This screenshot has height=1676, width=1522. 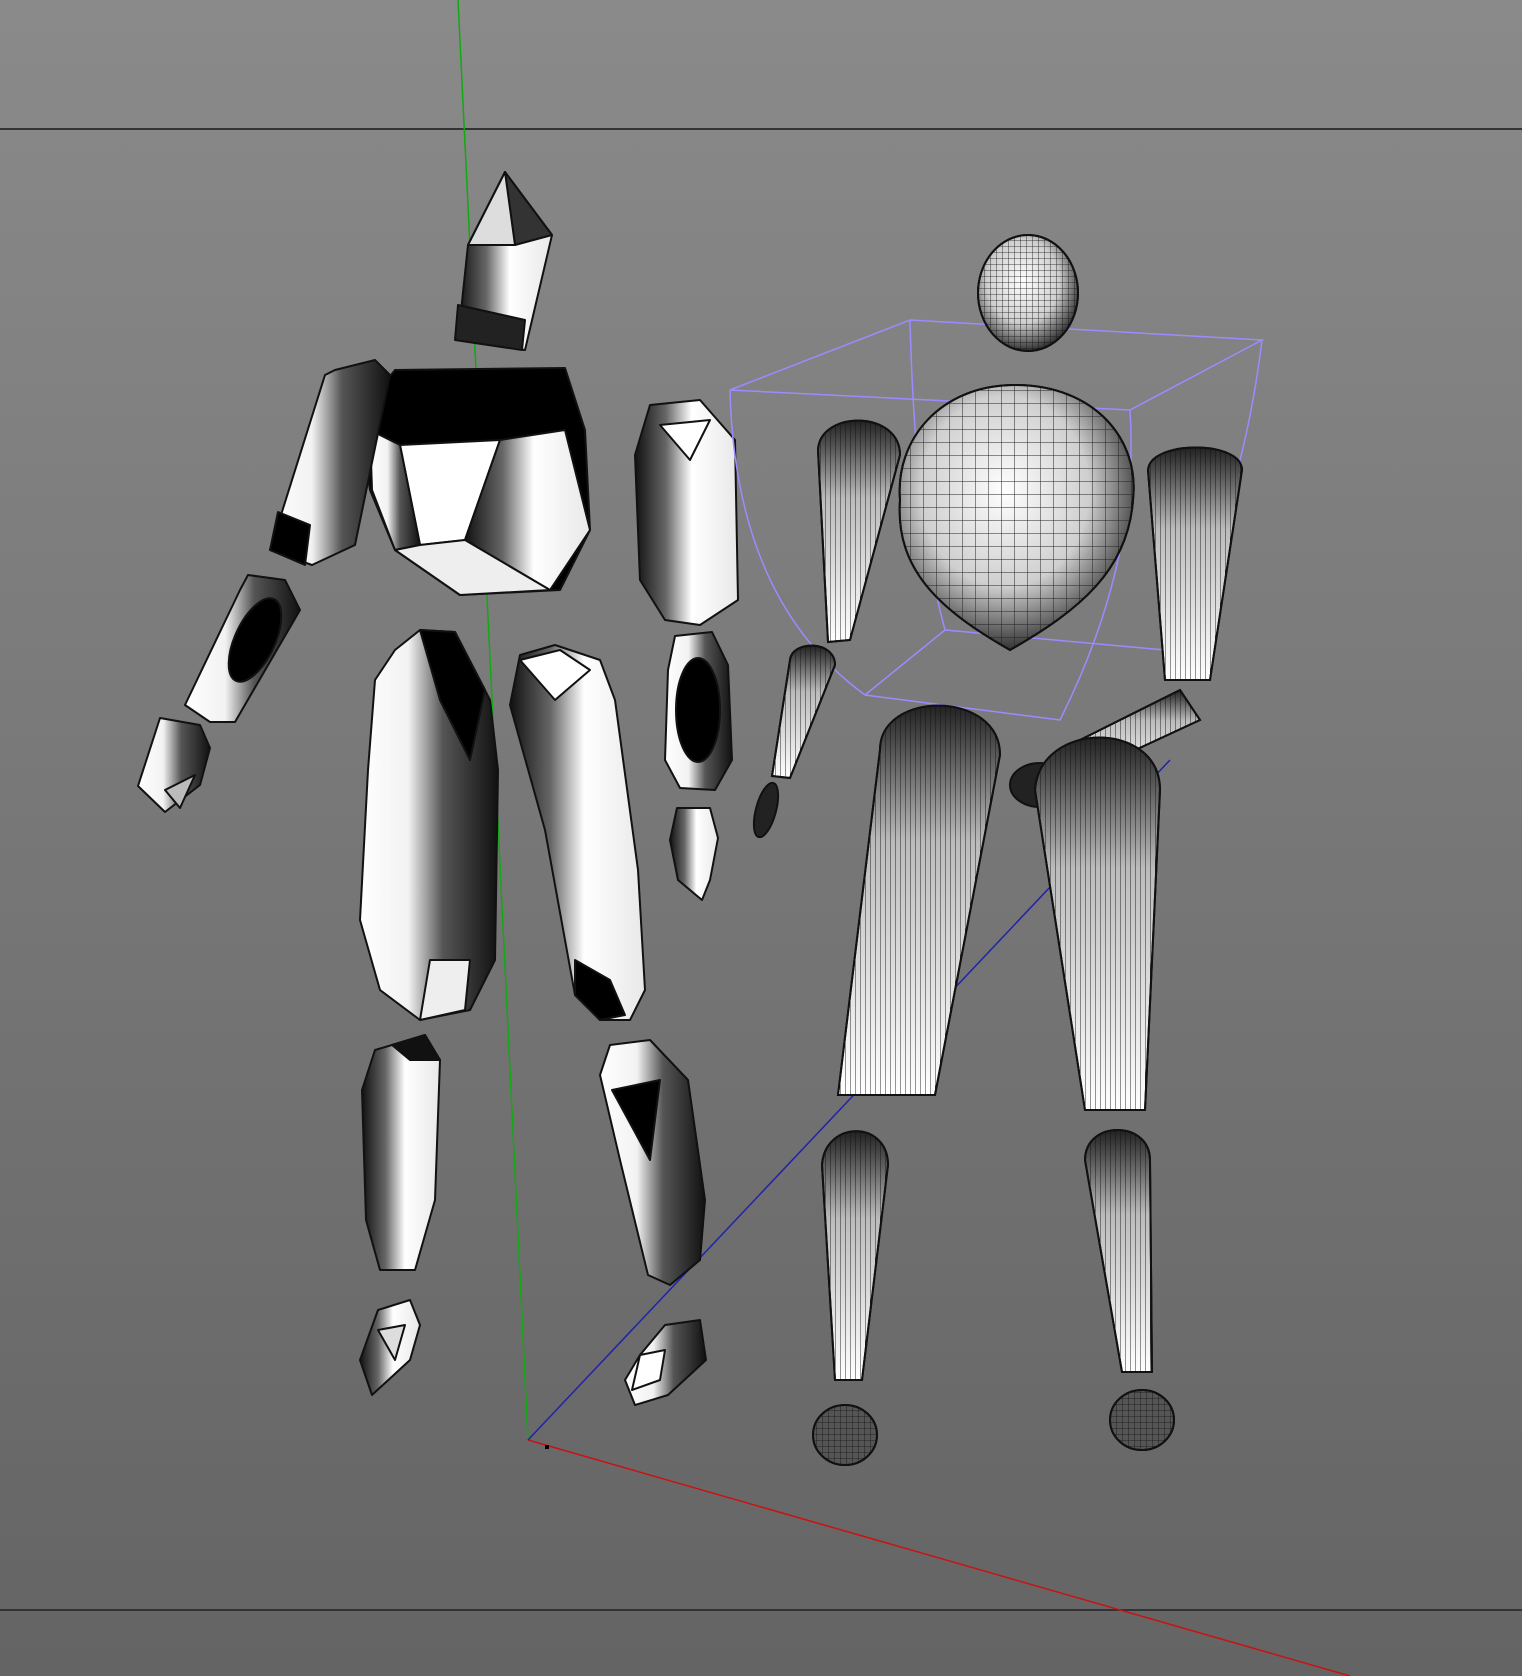 I want to click on wire-head, so click(x=1028, y=293).